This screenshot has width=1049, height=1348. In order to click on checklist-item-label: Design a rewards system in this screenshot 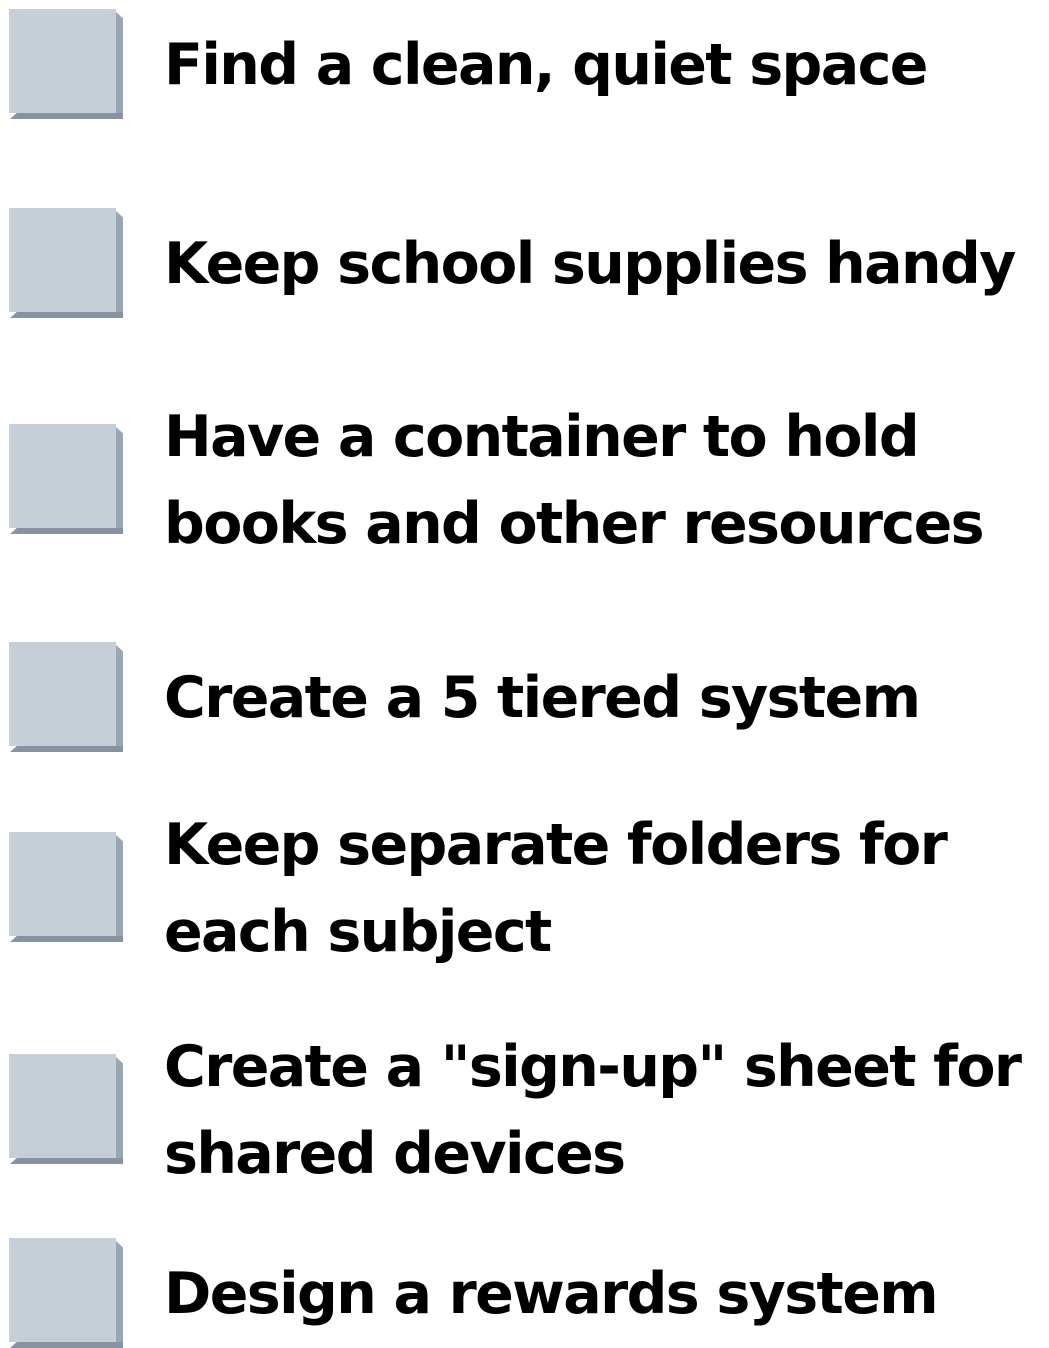, I will do `click(551, 1294)`.